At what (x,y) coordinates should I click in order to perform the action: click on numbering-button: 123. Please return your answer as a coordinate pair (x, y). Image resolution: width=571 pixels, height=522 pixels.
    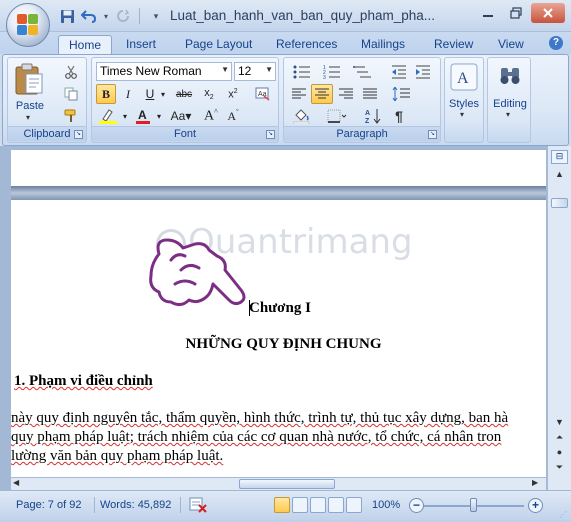
    Looking at the image, I should click on (332, 72).